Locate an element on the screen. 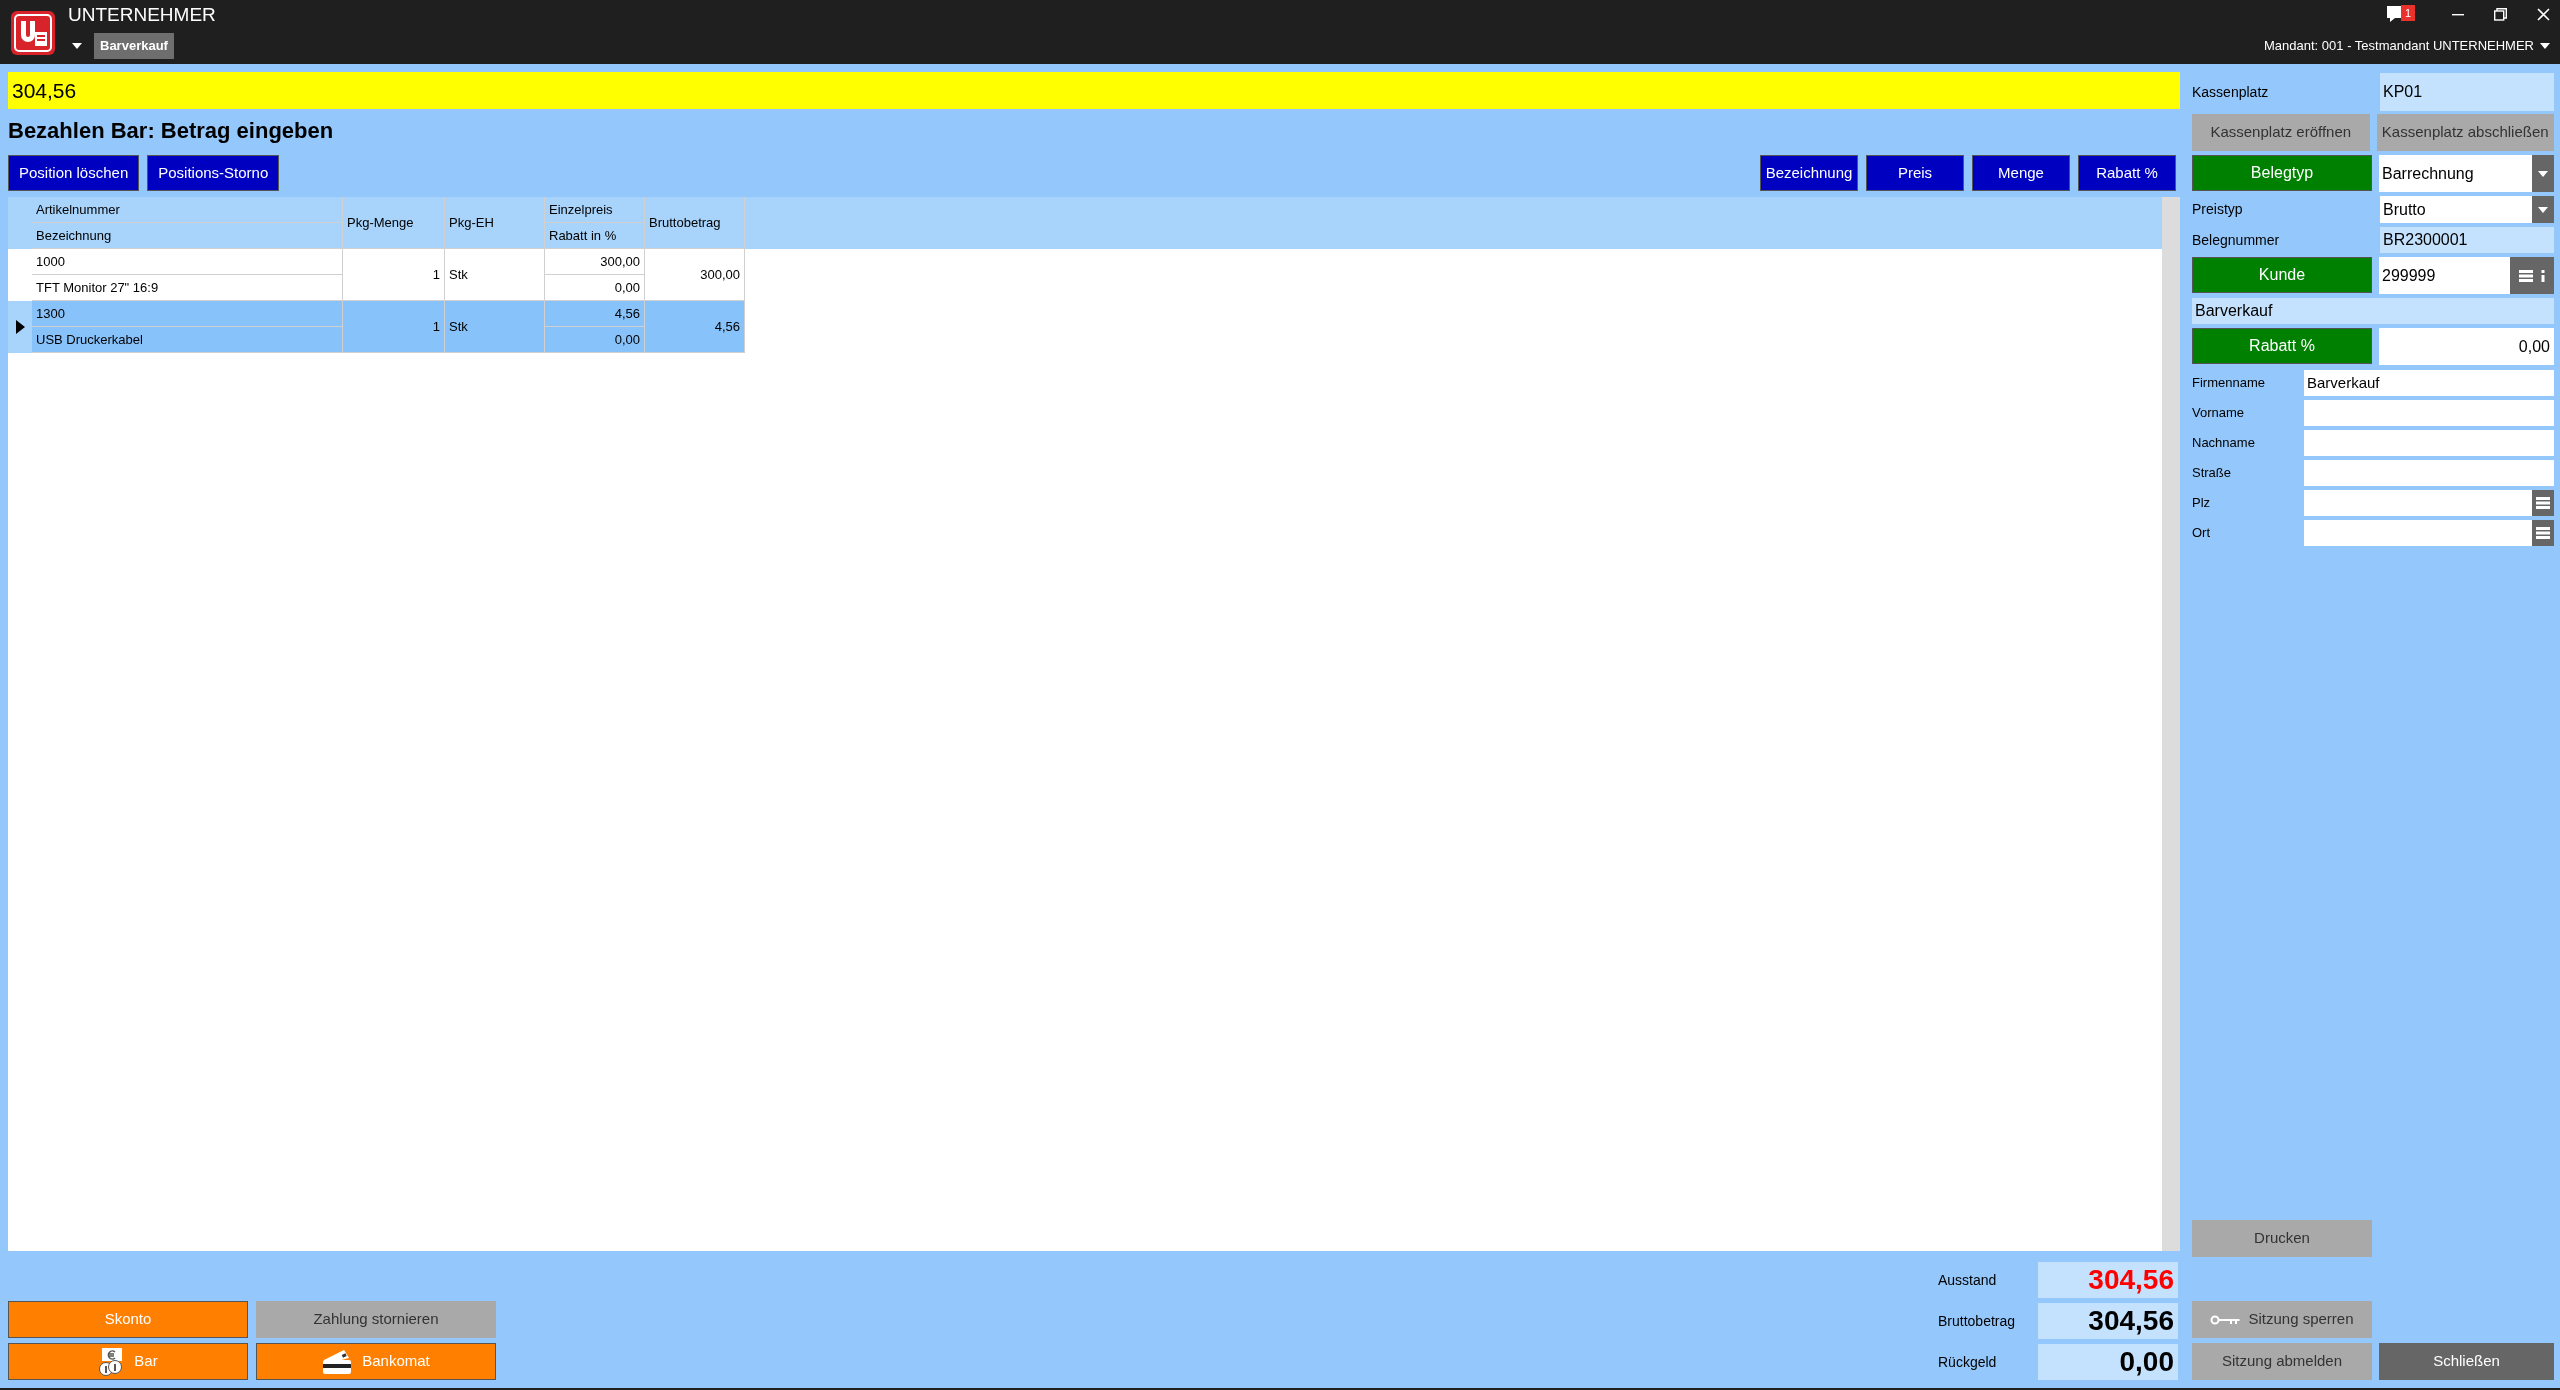  field-label: Nachname is located at coordinates (2224, 443).